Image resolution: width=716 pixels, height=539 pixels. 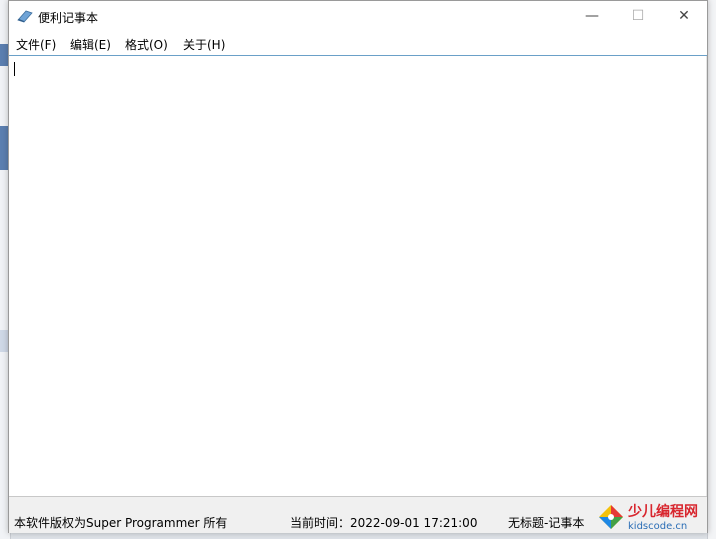 I want to click on window-title: 便利记事本, so click(x=68, y=18).